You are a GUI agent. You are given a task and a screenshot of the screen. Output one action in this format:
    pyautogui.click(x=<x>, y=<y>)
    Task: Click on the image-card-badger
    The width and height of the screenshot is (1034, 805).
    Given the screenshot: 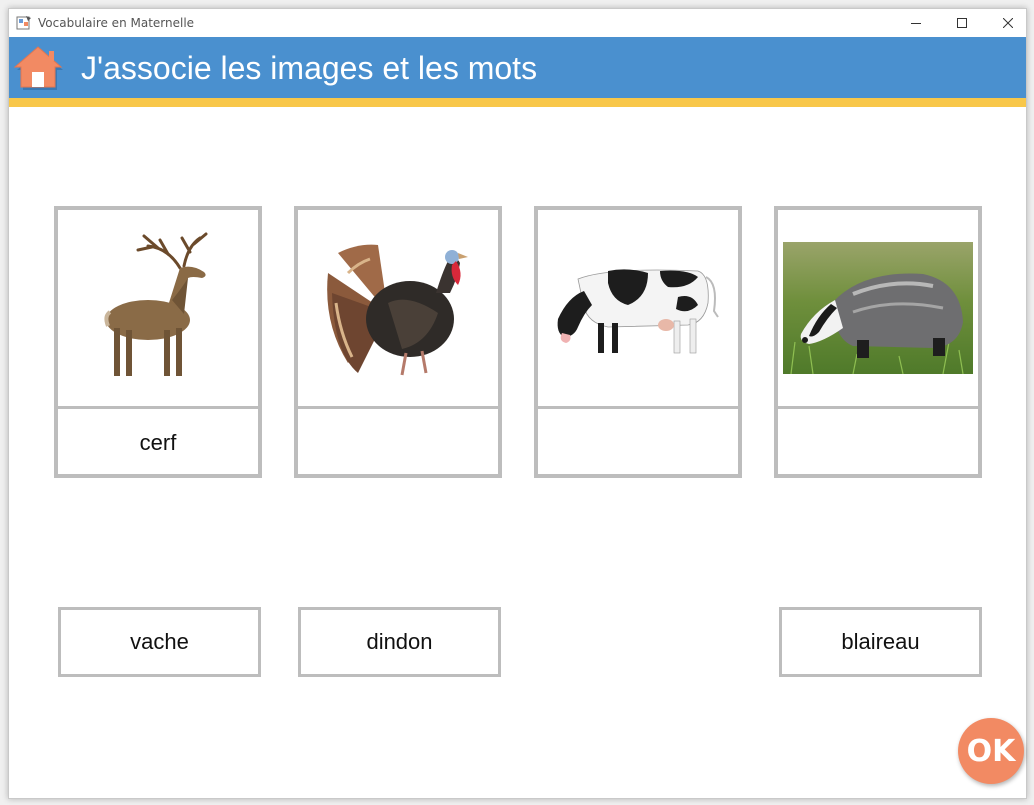 What is the action you would take?
    pyautogui.click(x=878, y=342)
    